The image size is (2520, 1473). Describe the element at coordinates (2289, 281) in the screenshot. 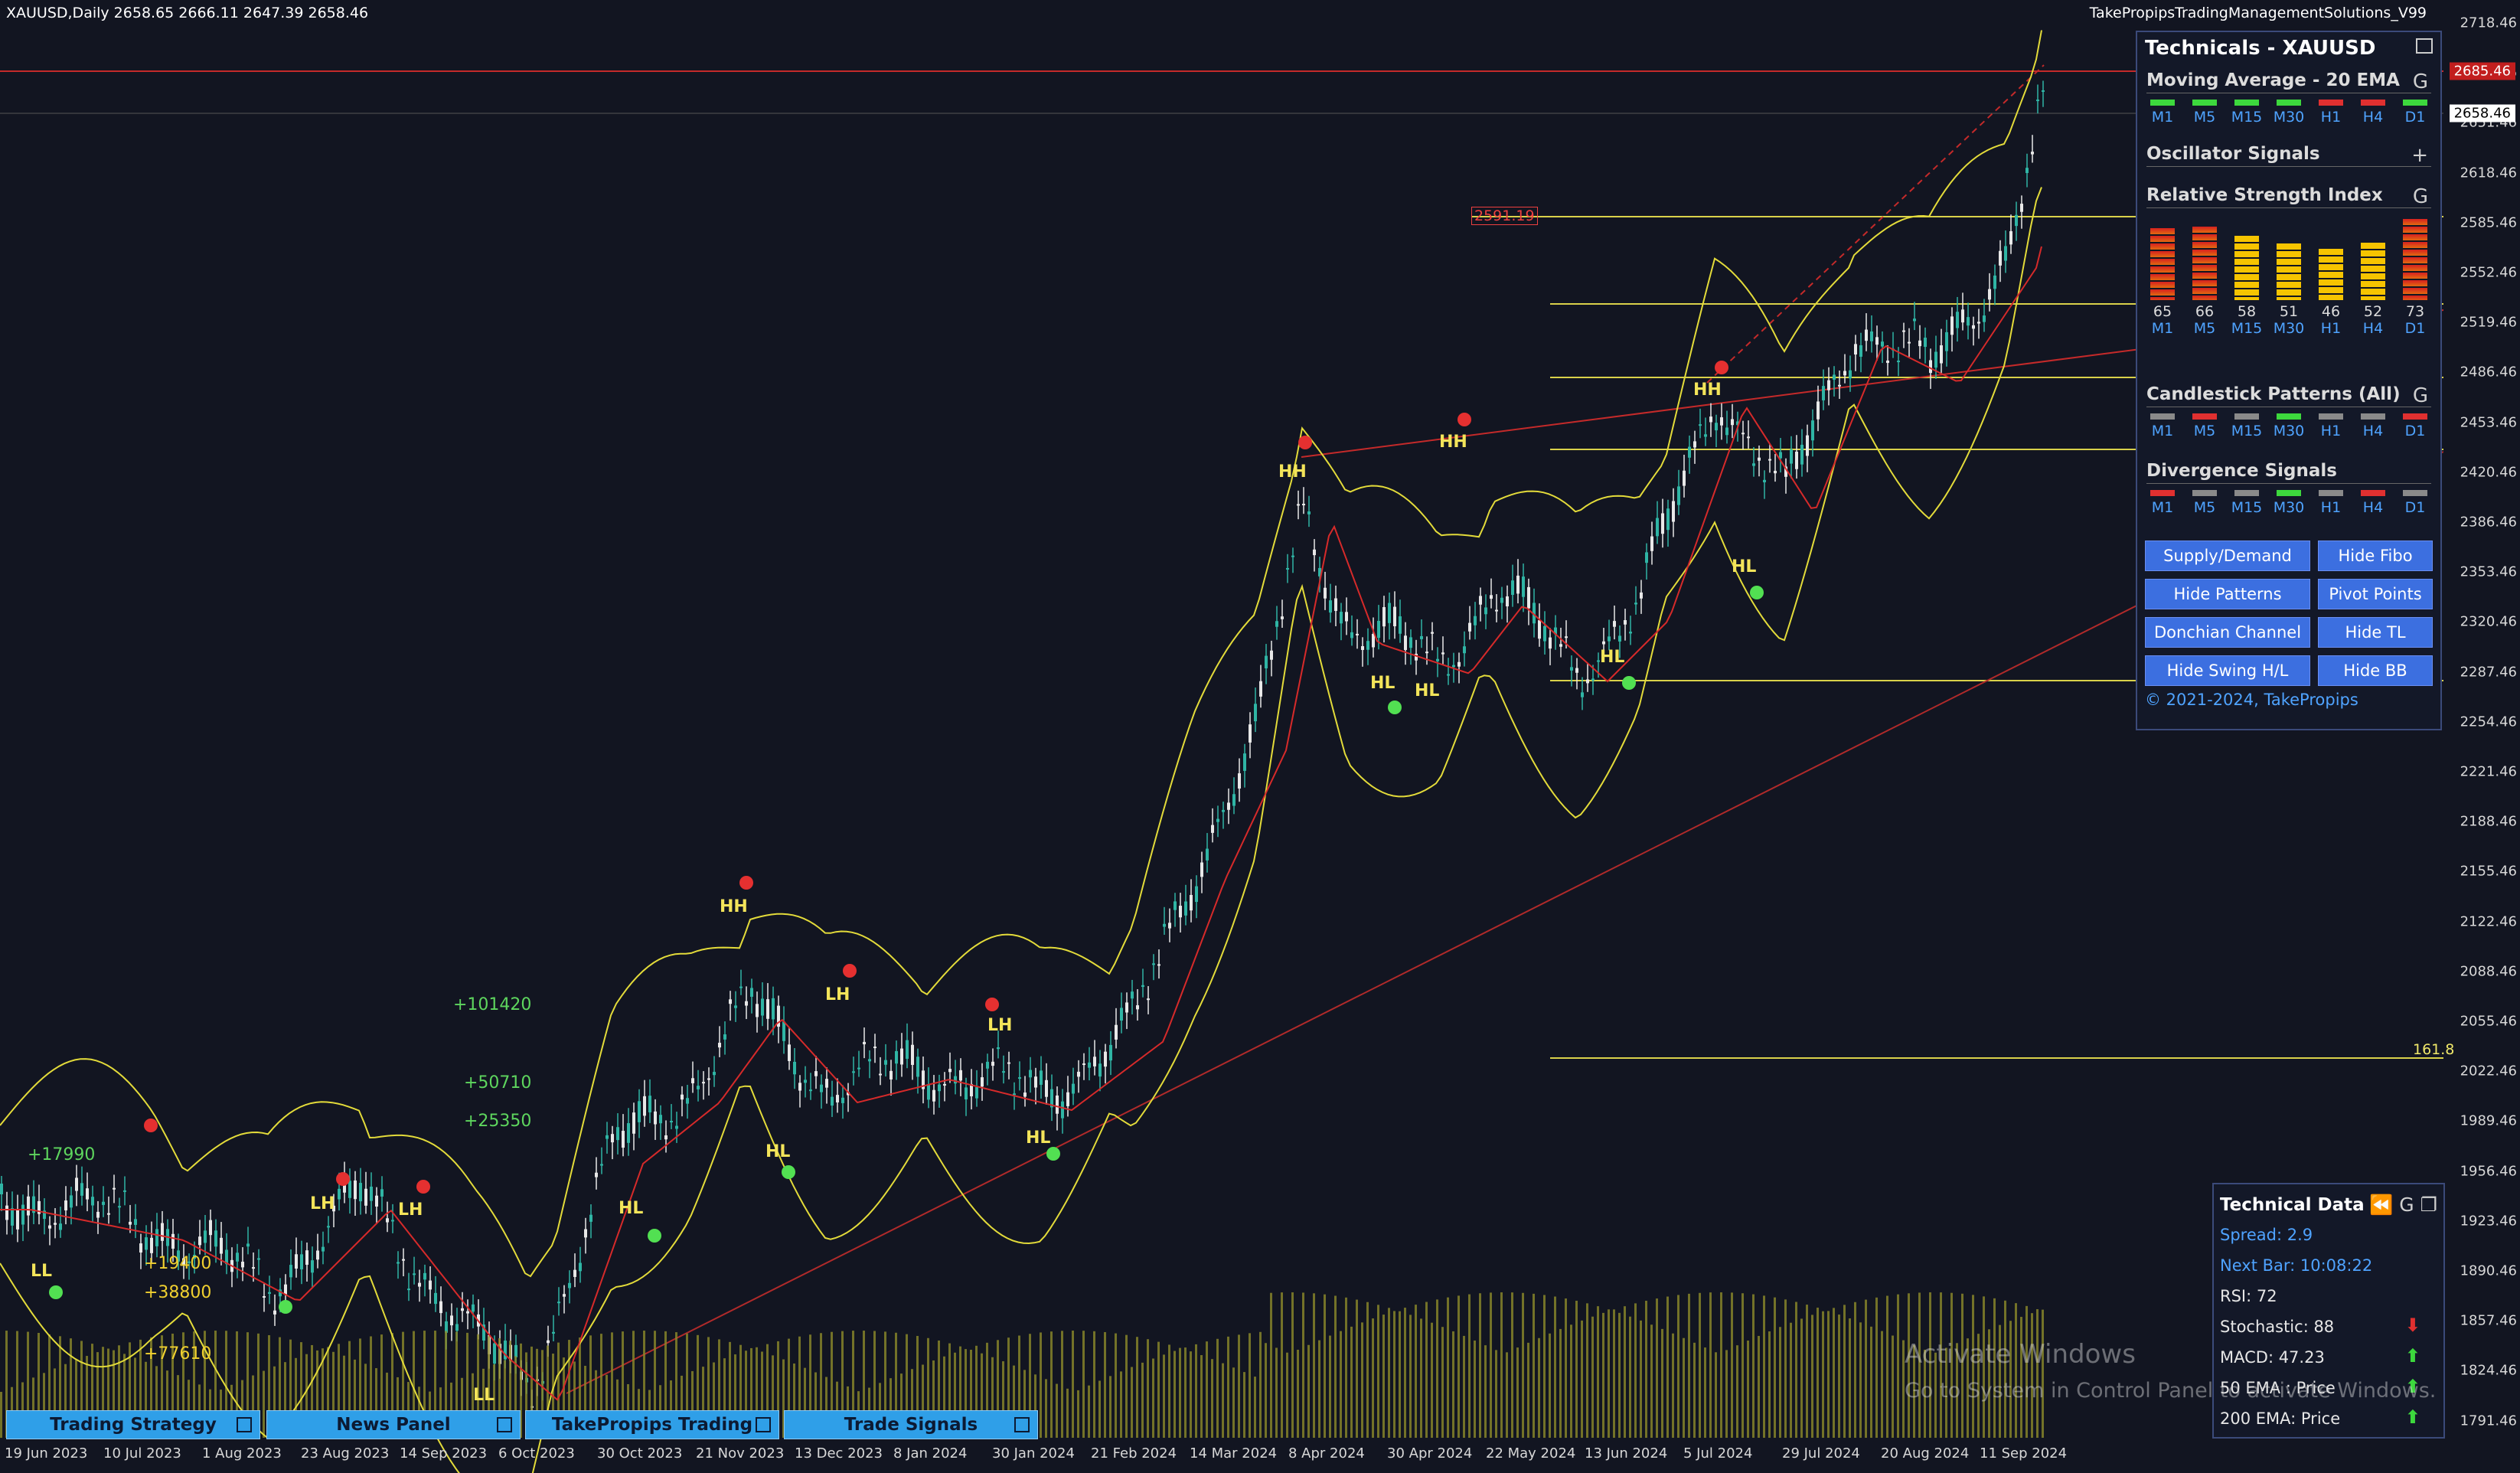

I see `rsi-column: 51` at that location.